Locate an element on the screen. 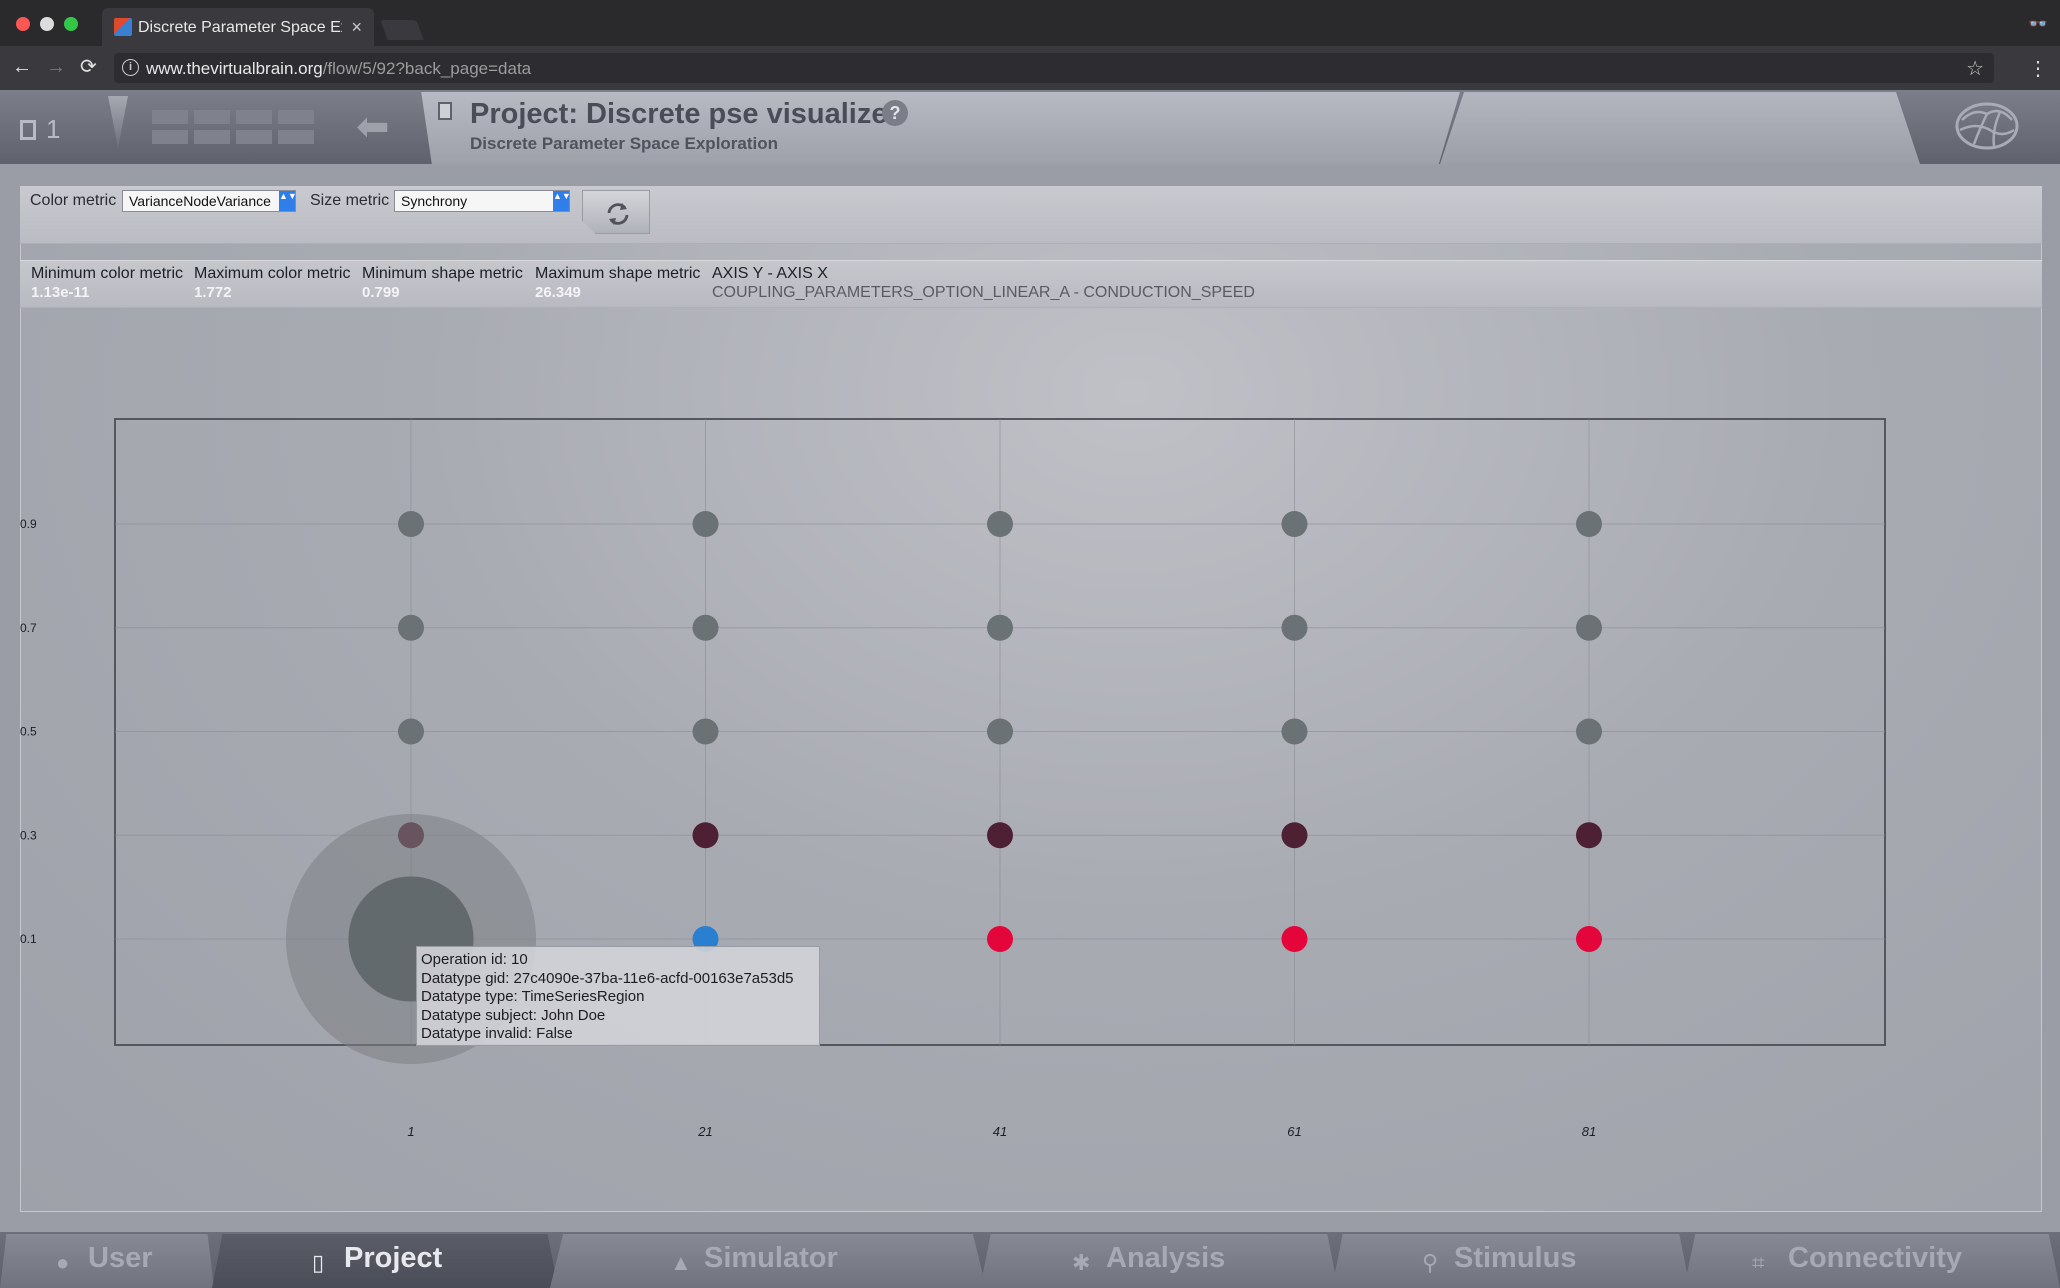  stimulus-icon: ⚲ is located at coordinates (1430, 1262).